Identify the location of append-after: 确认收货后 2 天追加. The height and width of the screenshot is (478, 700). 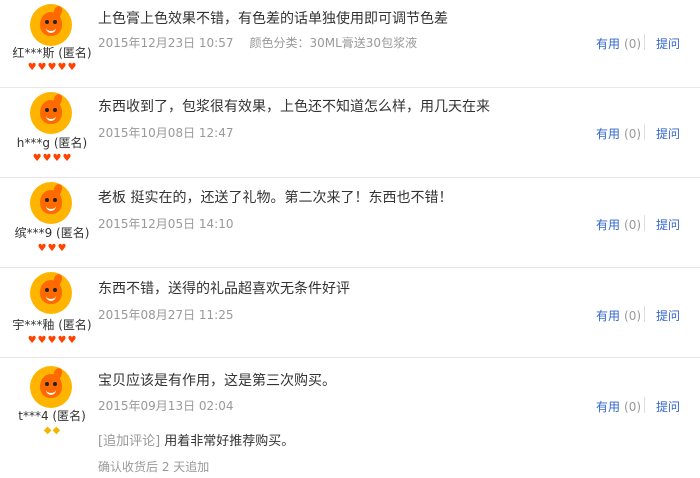
(154, 467).